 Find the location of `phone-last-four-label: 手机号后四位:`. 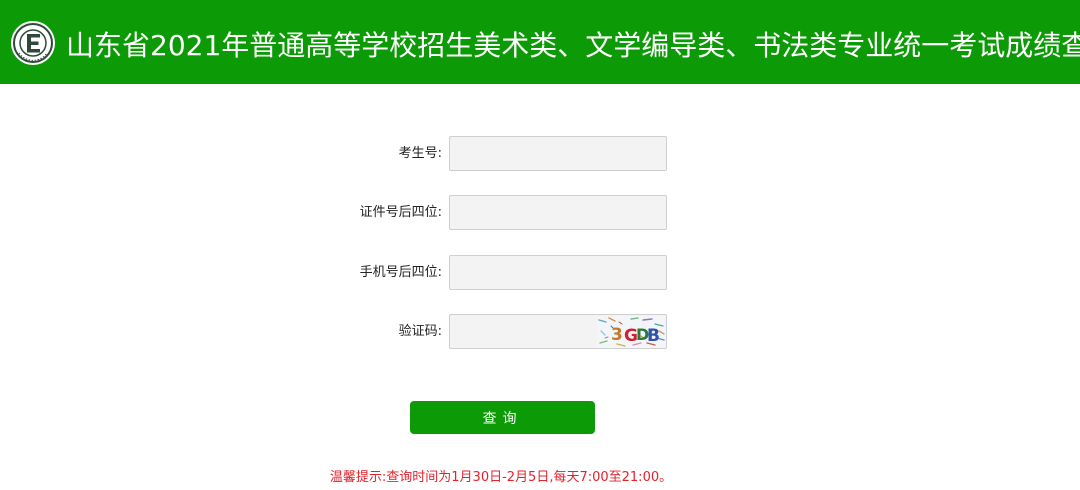

phone-last-four-label: 手机号后四位: is located at coordinates (400, 272).